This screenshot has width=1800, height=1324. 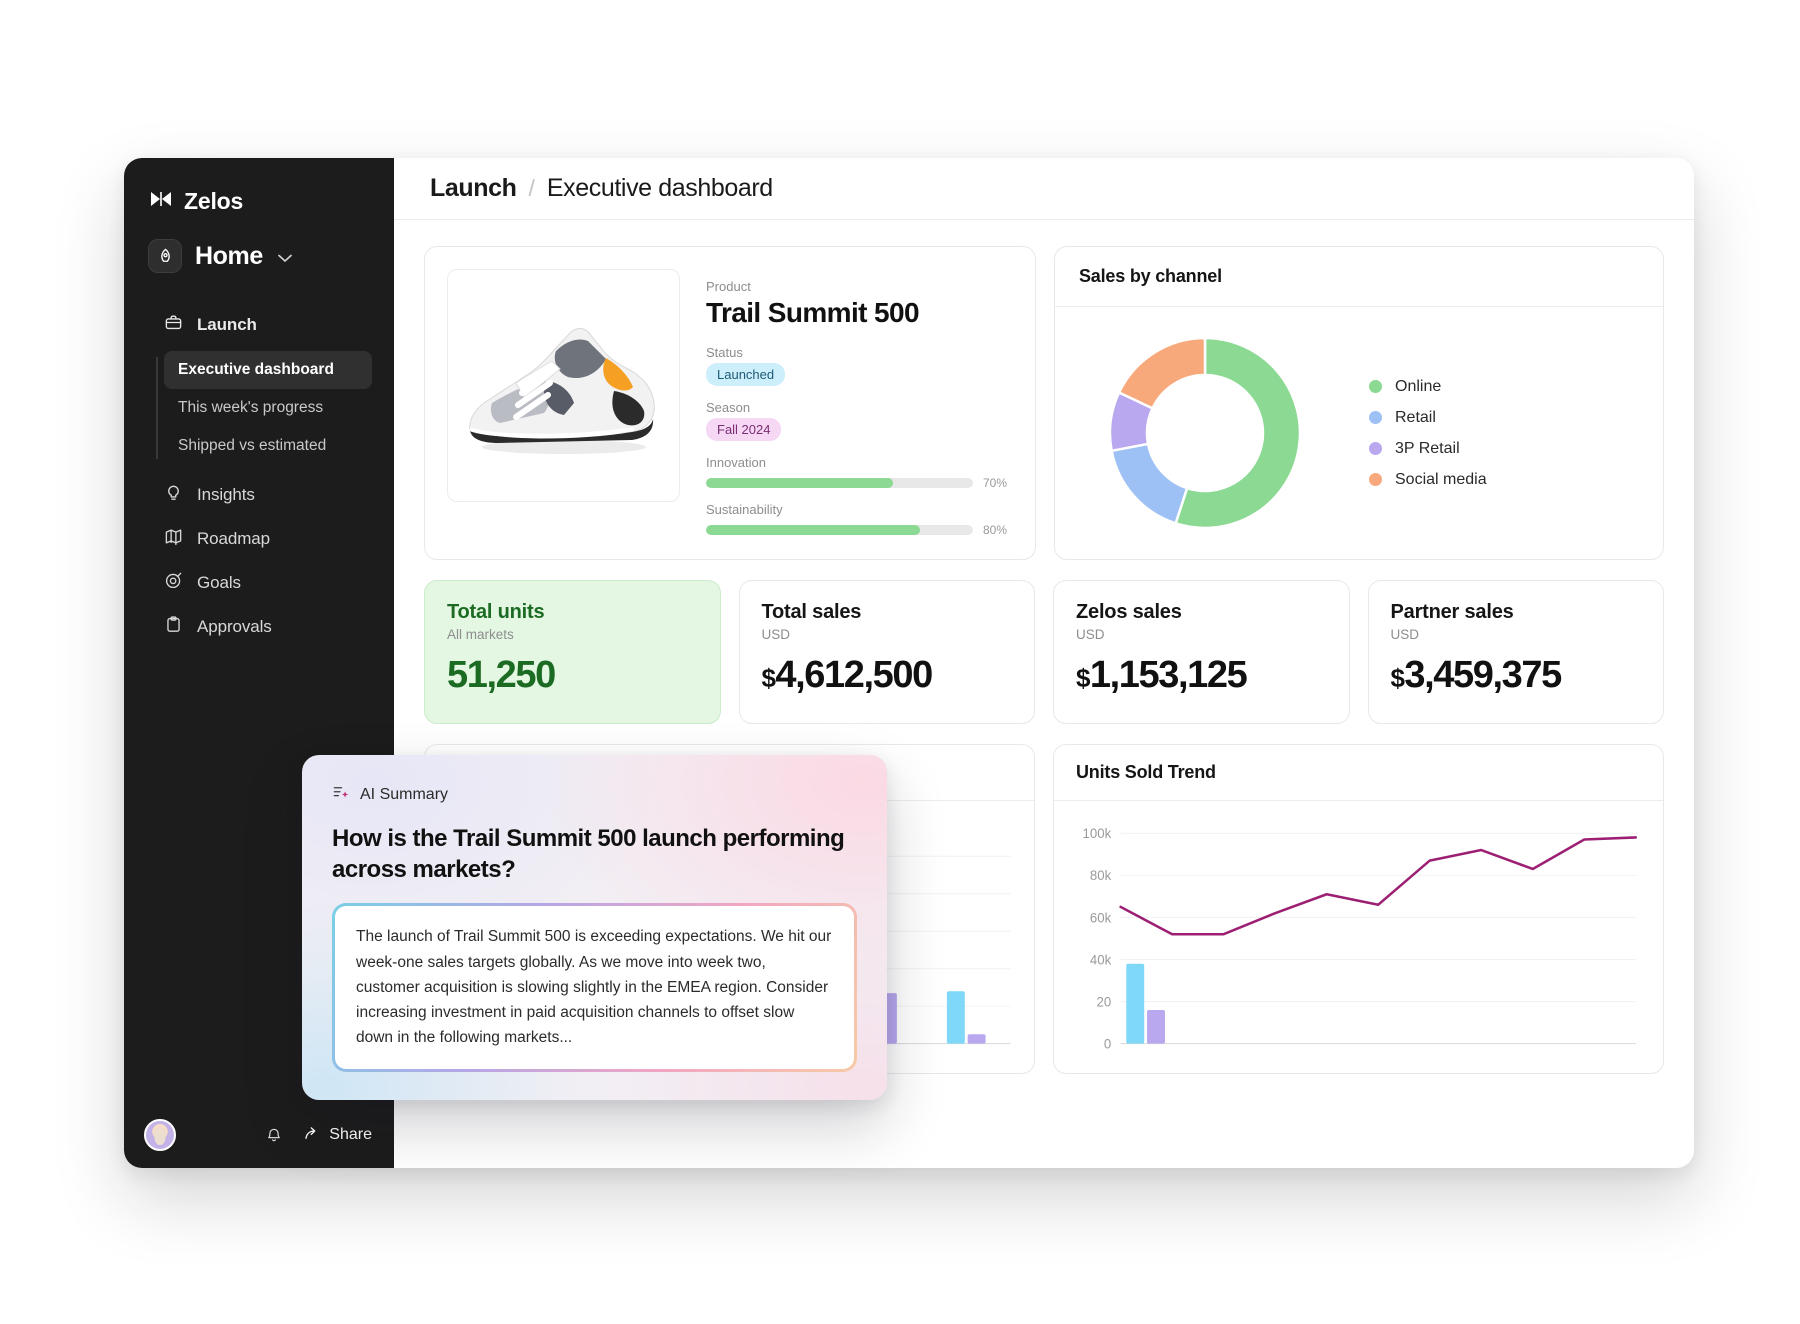 What do you see at coordinates (312, 1135) in the screenshot?
I see `share-arrow-icon` at bounding box center [312, 1135].